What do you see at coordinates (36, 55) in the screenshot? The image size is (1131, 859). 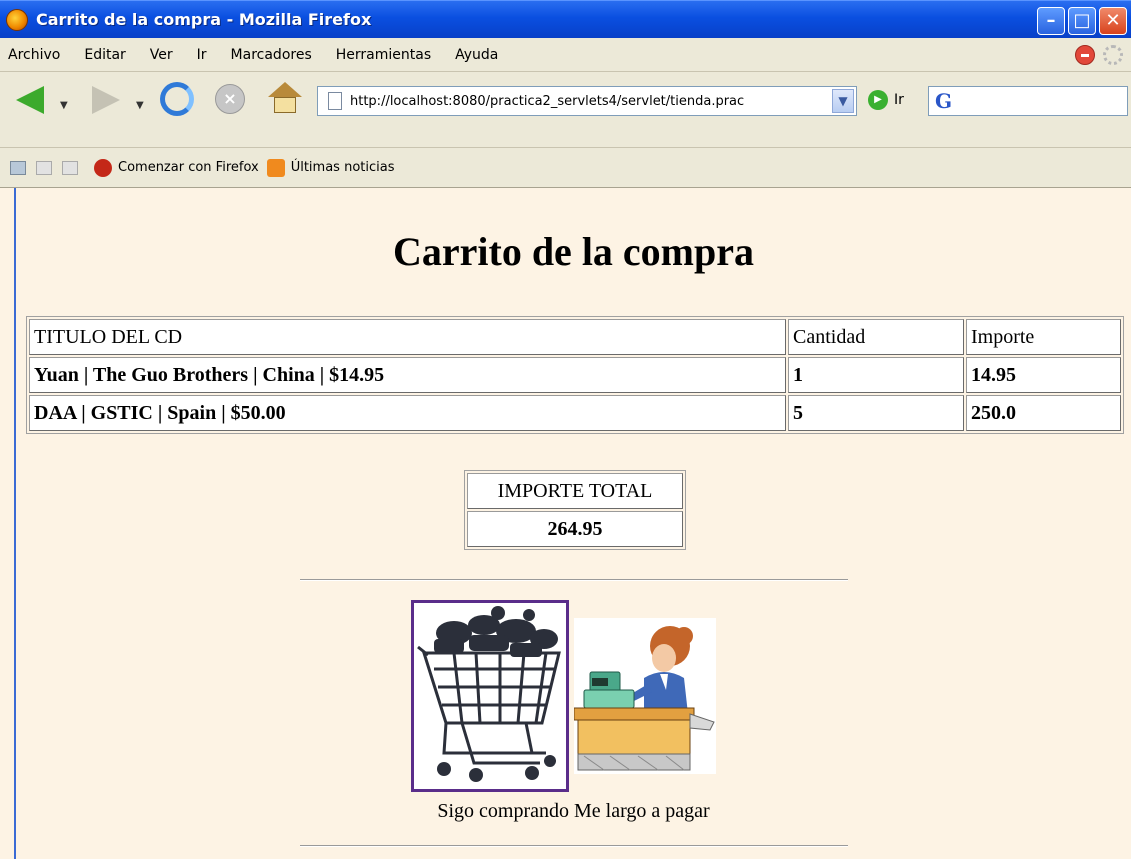 I see `menu-archivo: Archivo` at bounding box center [36, 55].